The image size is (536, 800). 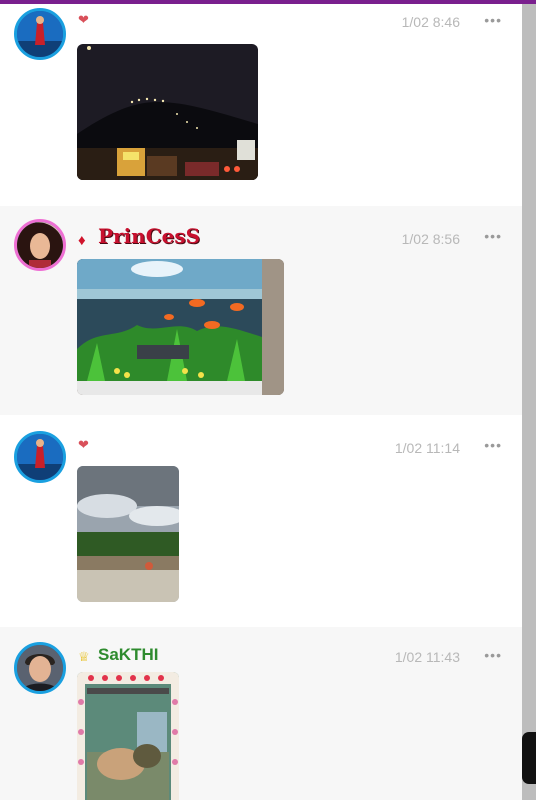 I want to click on aquarium-photo, so click(x=180, y=327).